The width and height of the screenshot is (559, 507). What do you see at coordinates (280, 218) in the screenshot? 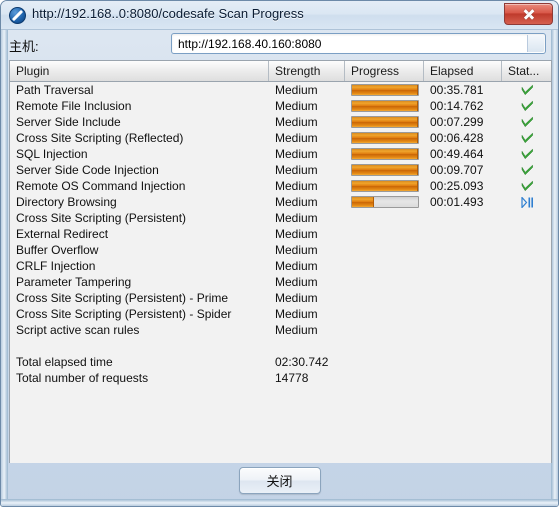
I see `table-row: Cross Site Scripting (Persistent) Medium` at bounding box center [280, 218].